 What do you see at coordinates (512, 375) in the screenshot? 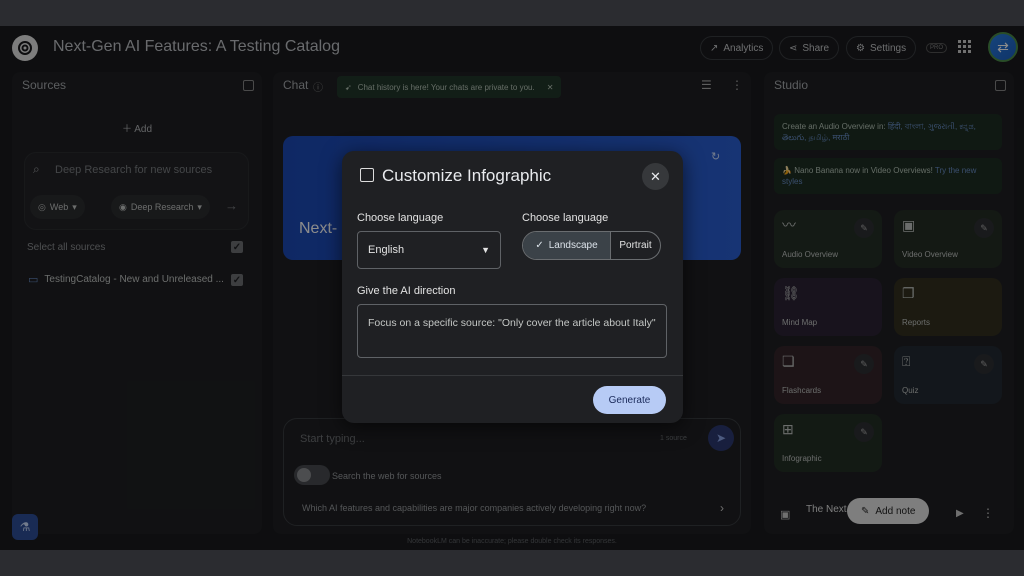
I see `divider` at bounding box center [512, 375].